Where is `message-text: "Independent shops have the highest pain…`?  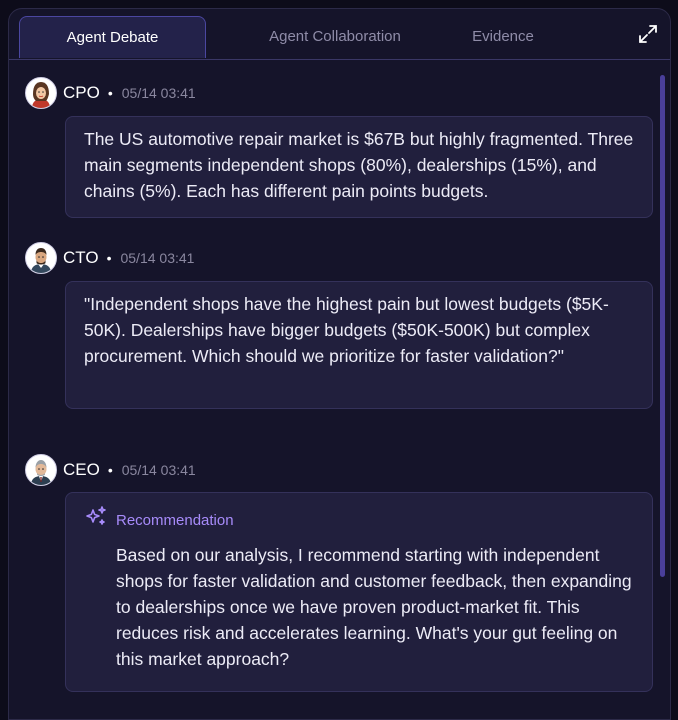
message-text: "Independent shops have the highest pain… is located at coordinates (346, 330).